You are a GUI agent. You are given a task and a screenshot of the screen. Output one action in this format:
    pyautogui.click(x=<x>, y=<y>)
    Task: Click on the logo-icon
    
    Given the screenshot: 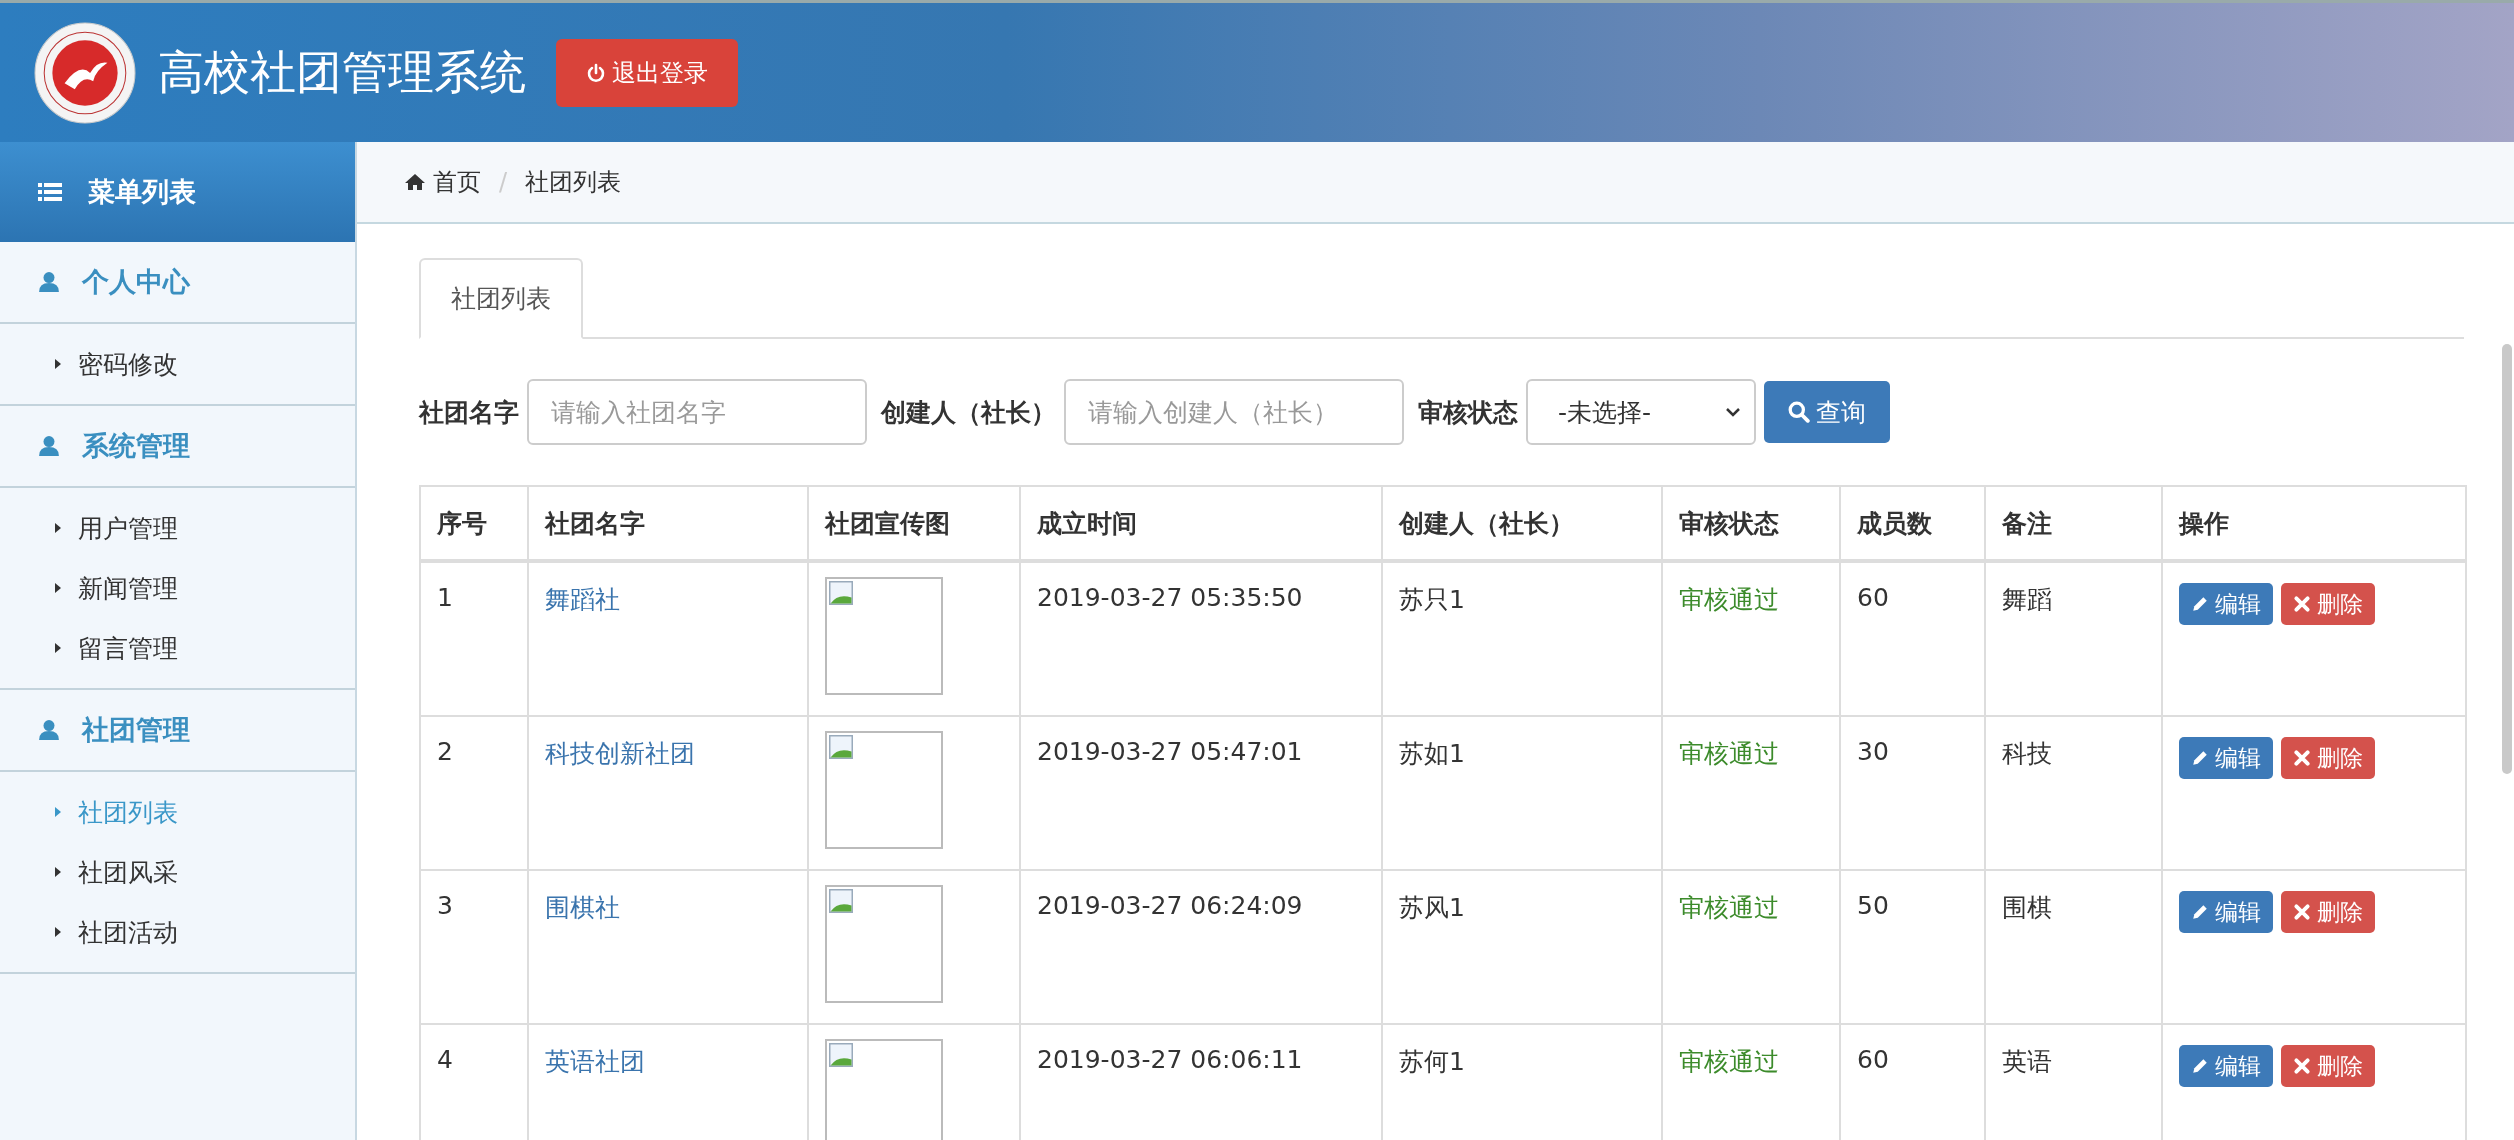 What is the action you would take?
    pyautogui.click(x=85, y=72)
    